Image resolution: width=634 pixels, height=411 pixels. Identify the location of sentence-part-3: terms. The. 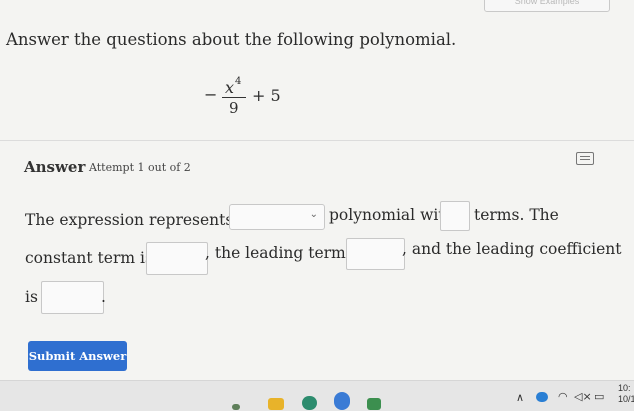
(516, 215).